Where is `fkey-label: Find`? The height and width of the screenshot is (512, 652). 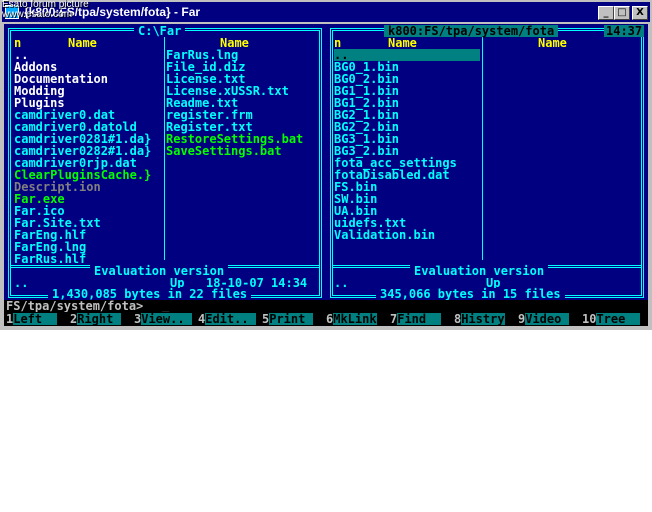 fkey-label: Find is located at coordinates (419, 319).